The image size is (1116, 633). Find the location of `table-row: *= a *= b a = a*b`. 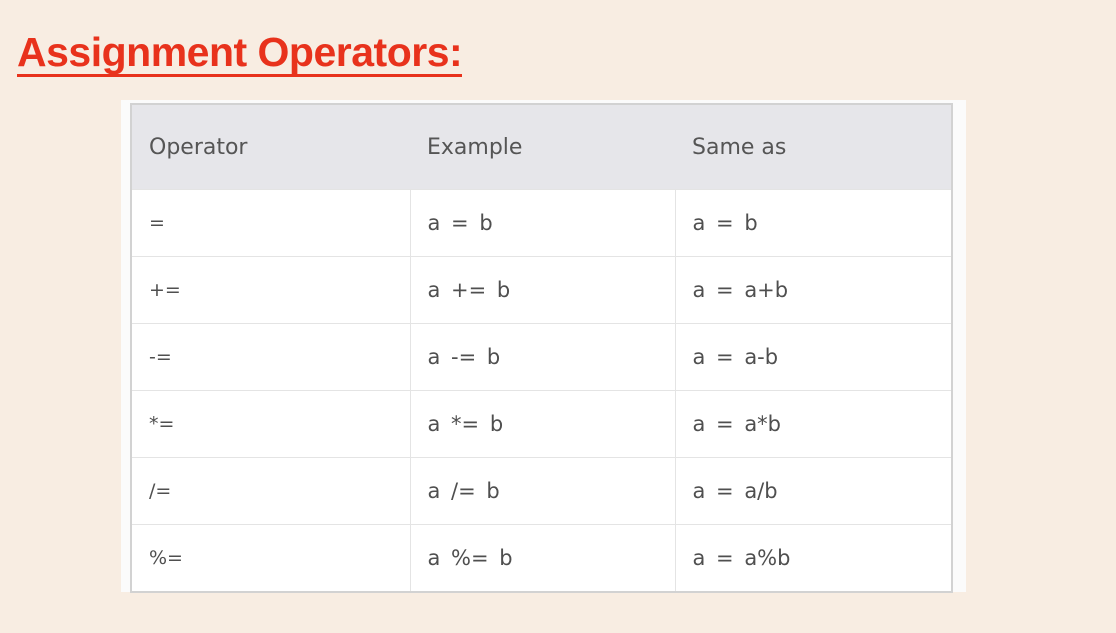

table-row: *= a *= b a = a*b is located at coordinates (541, 424).